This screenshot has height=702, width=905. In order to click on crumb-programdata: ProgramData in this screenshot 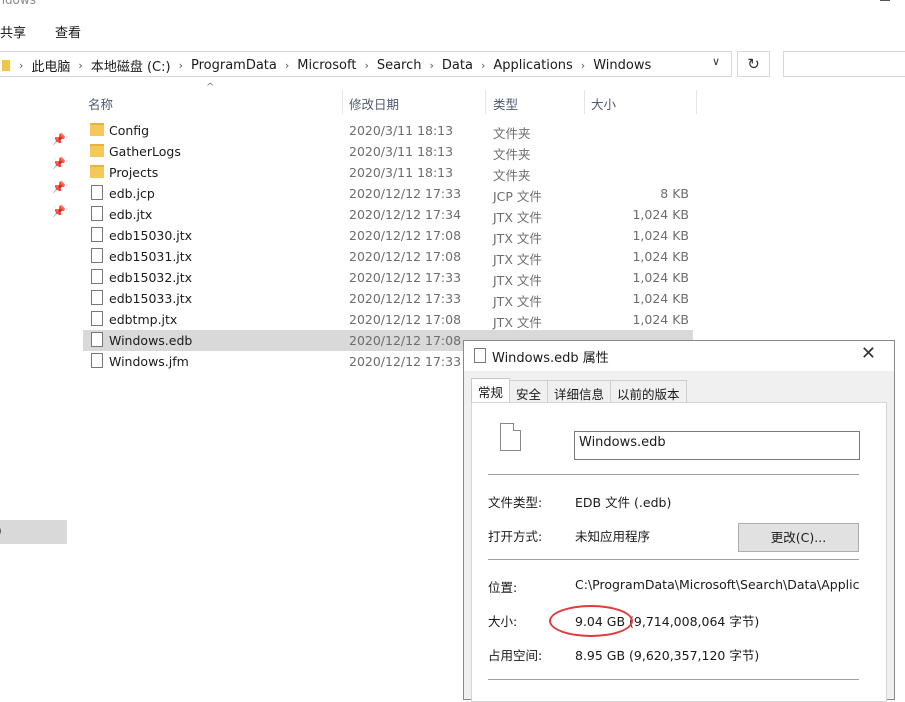, I will do `click(234, 65)`.